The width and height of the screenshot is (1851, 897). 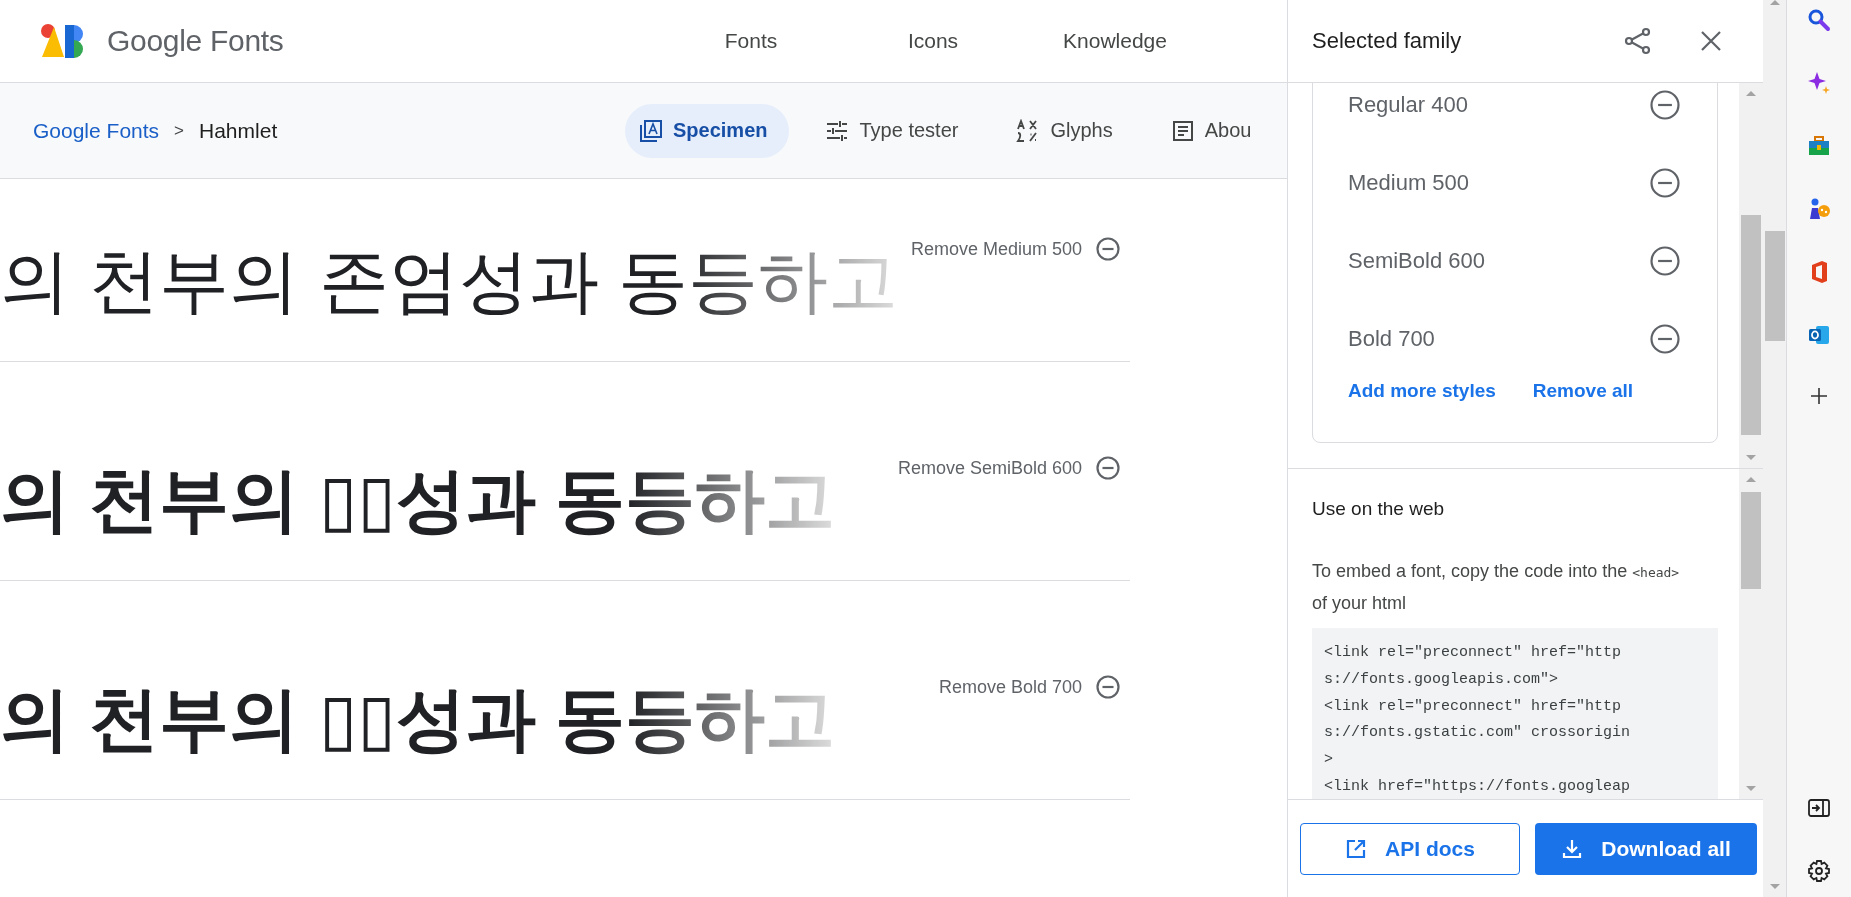 I want to click on code-line: >, so click(x=1329, y=760).